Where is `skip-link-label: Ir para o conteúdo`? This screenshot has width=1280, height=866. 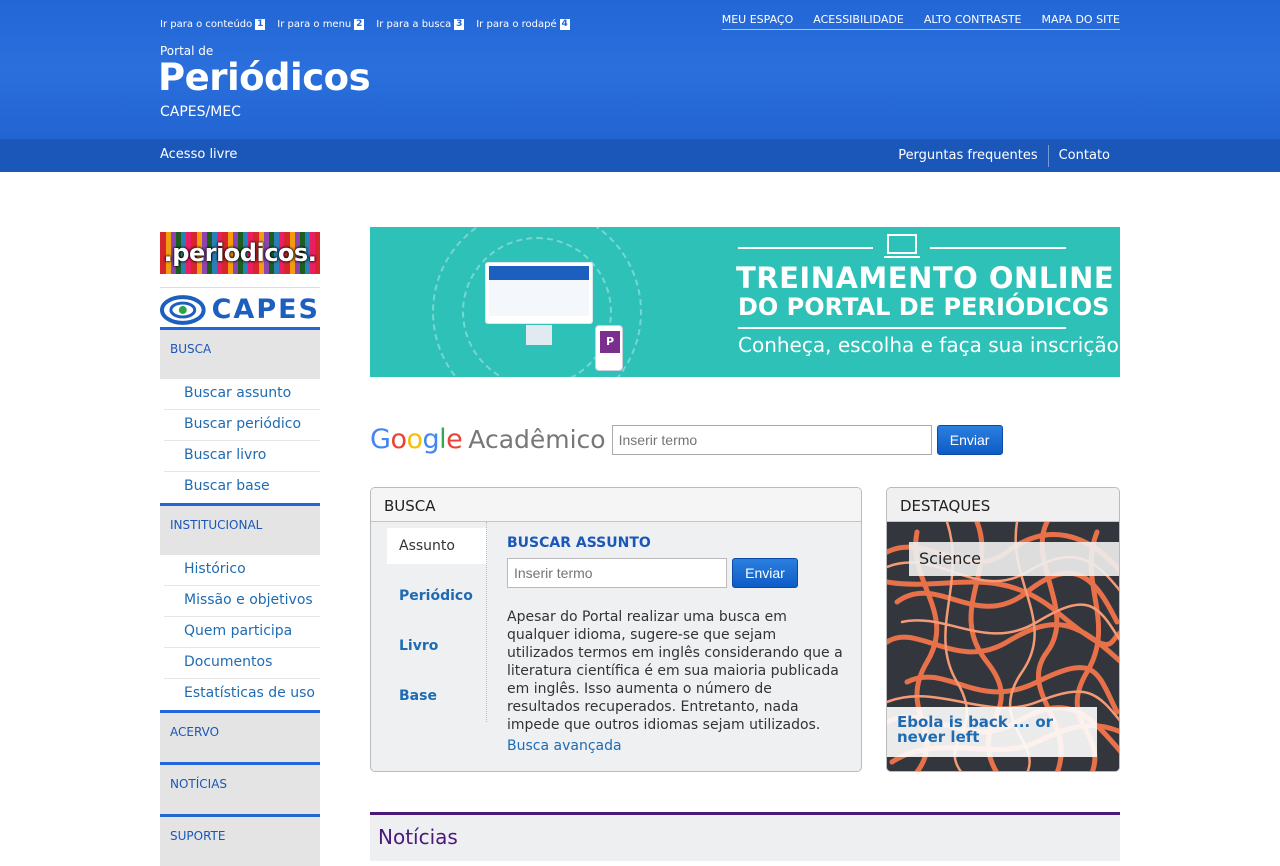 skip-link-label: Ir para o conteúdo is located at coordinates (206, 24).